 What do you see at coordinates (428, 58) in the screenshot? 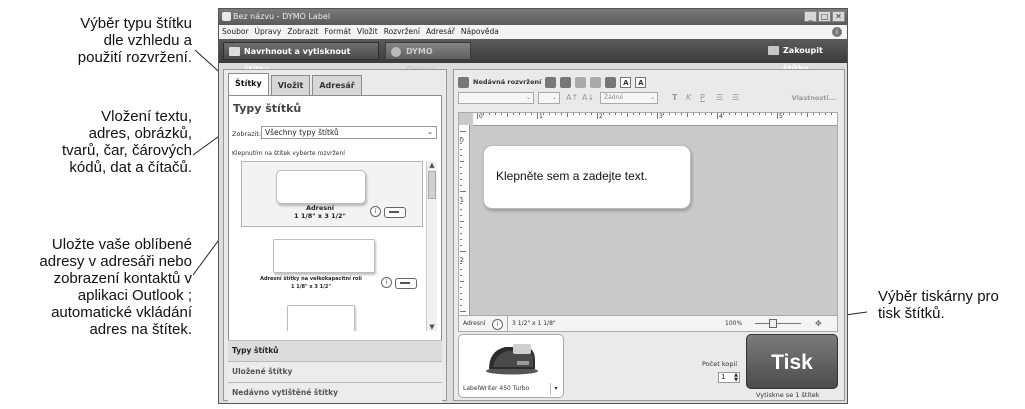
I see `dymo-online-button: DYMO Online` at bounding box center [428, 58].